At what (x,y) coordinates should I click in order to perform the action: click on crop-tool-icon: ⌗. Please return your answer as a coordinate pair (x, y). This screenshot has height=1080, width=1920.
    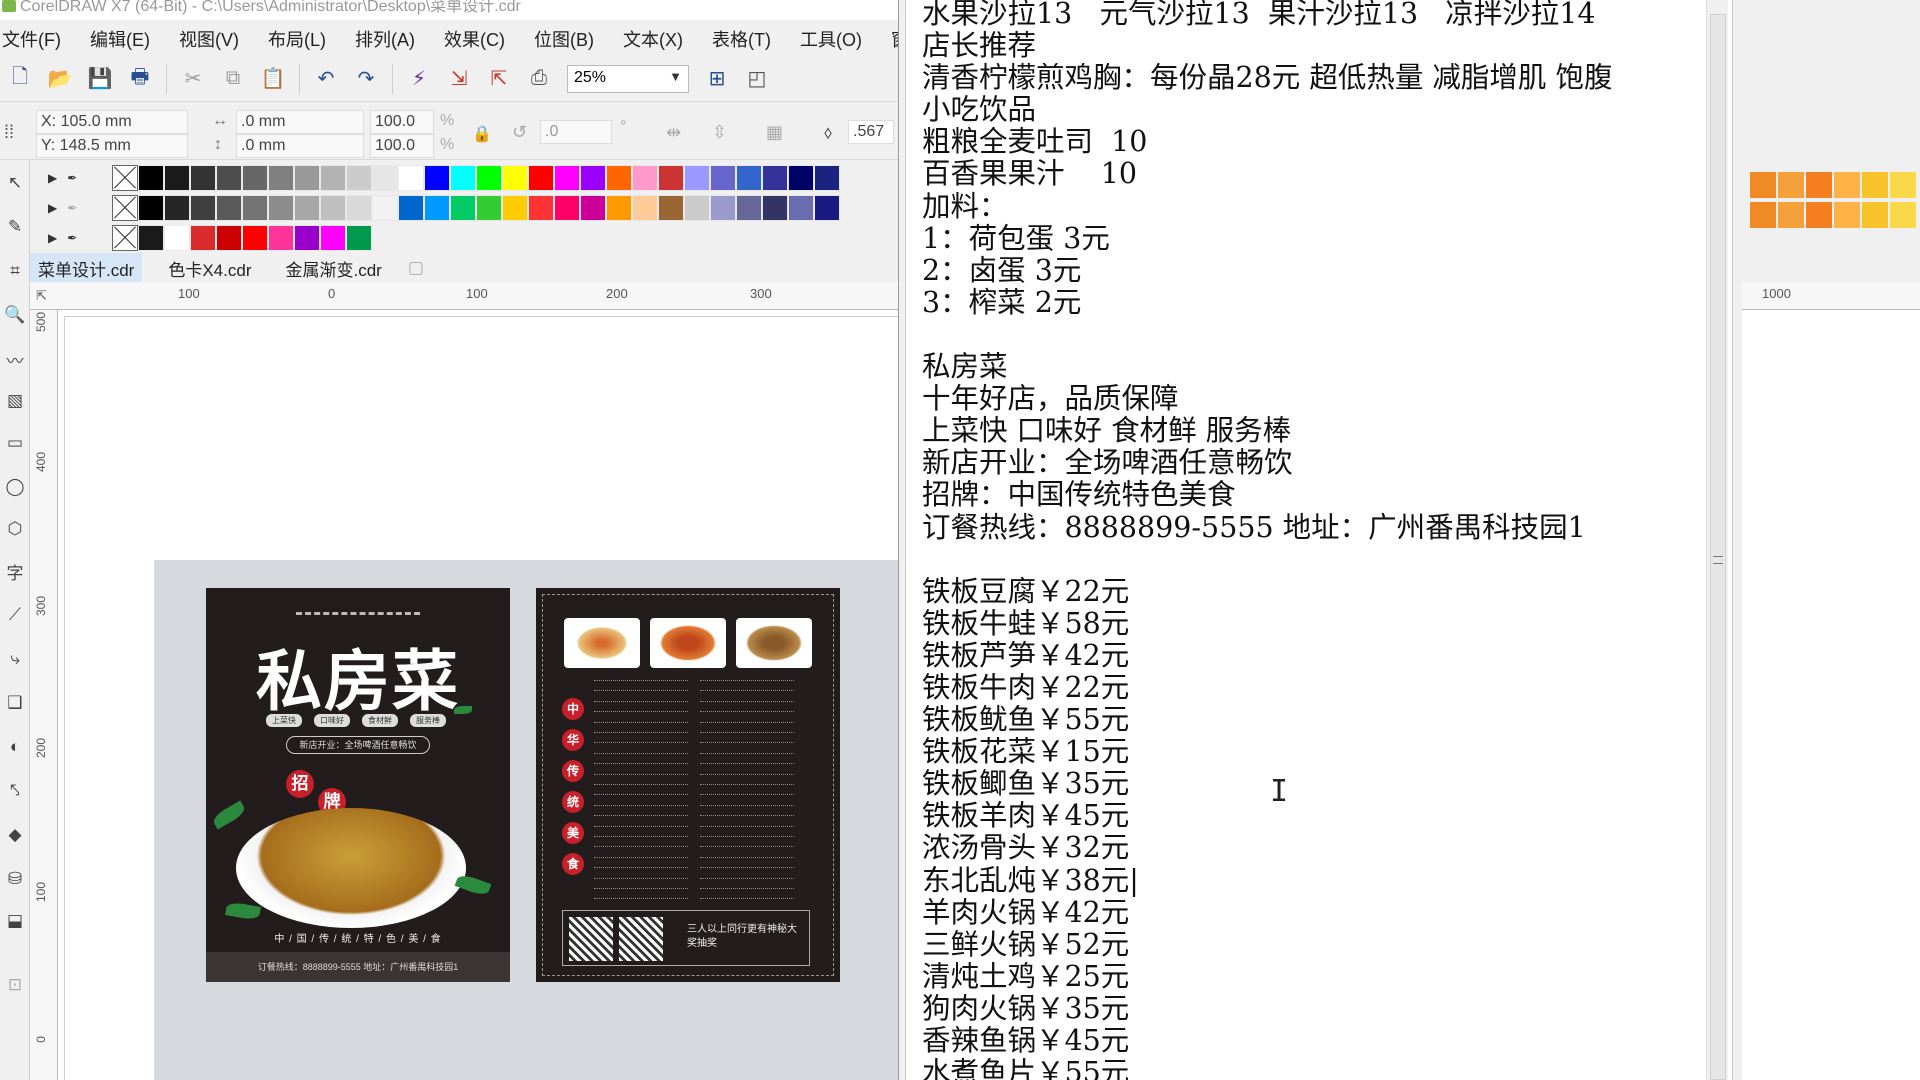
    Looking at the image, I should click on (15, 271).